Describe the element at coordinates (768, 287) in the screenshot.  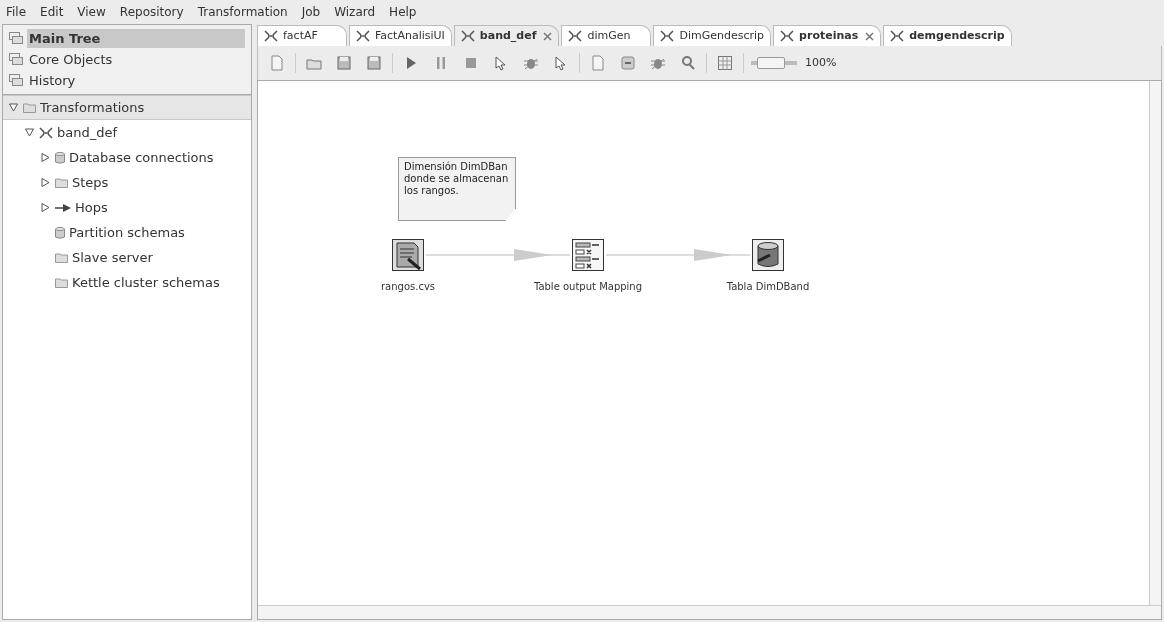
I see `step-label: Tabla DimDBand` at that location.